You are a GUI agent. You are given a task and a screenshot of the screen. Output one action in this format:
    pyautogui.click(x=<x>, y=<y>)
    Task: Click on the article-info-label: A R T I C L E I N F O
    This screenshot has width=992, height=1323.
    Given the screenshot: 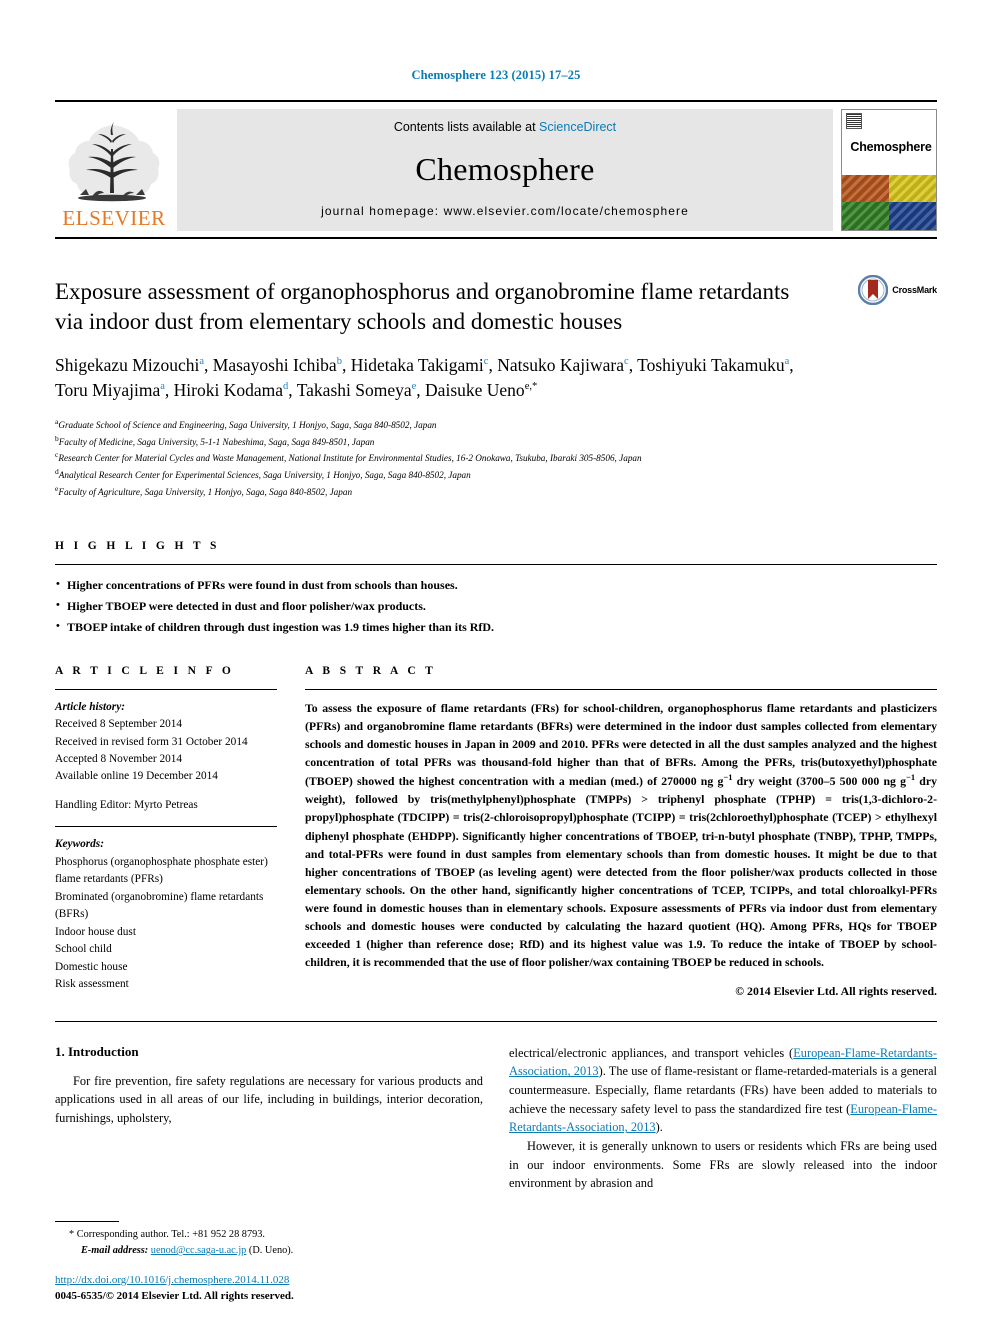 What is the action you would take?
    pyautogui.click(x=145, y=671)
    